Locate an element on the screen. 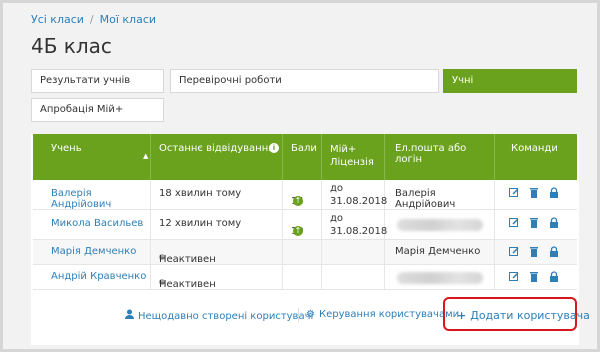 The height and width of the screenshot is (352, 600). th-email: Ел.пошта або логін is located at coordinates (440, 157).